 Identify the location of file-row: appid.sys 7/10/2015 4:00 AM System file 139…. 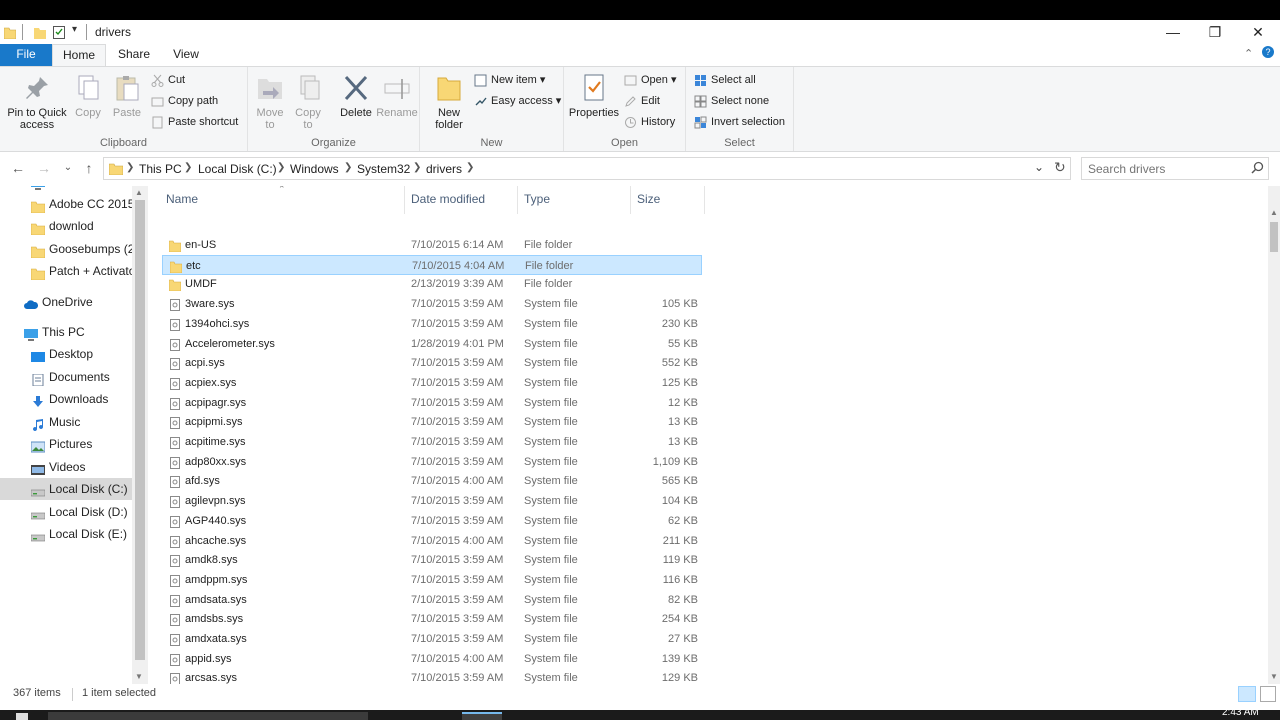
(432, 659).